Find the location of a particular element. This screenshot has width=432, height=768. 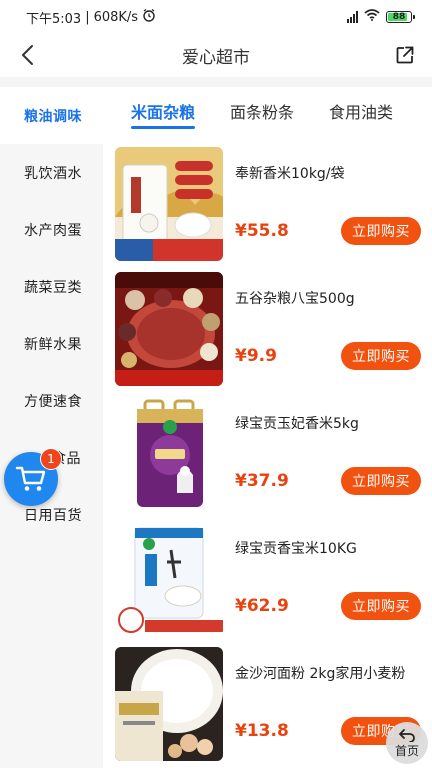

back-button is located at coordinates (27, 55).